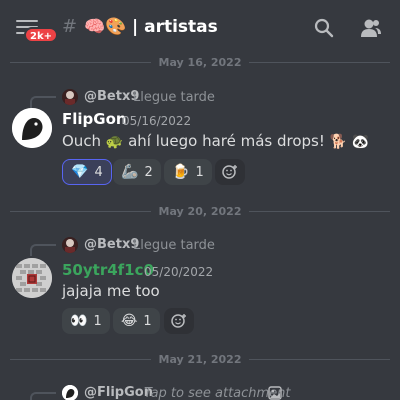 The image size is (400, 400). Describe the element at coordinates (98, 172) in the screenshot. I see `reaction-count: 4` at that location.